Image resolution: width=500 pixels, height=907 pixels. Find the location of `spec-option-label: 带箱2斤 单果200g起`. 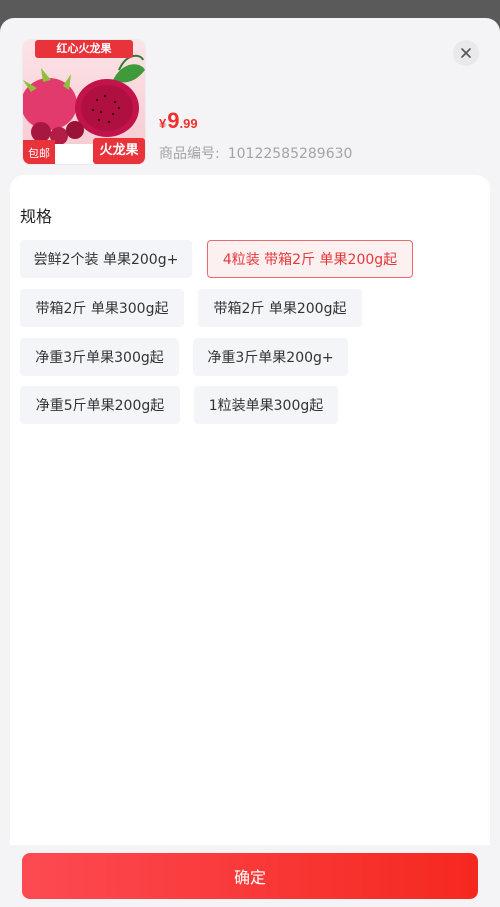

spec-option-label: 带箱2斤 单果200g起 is located at coordinates (280, 309).